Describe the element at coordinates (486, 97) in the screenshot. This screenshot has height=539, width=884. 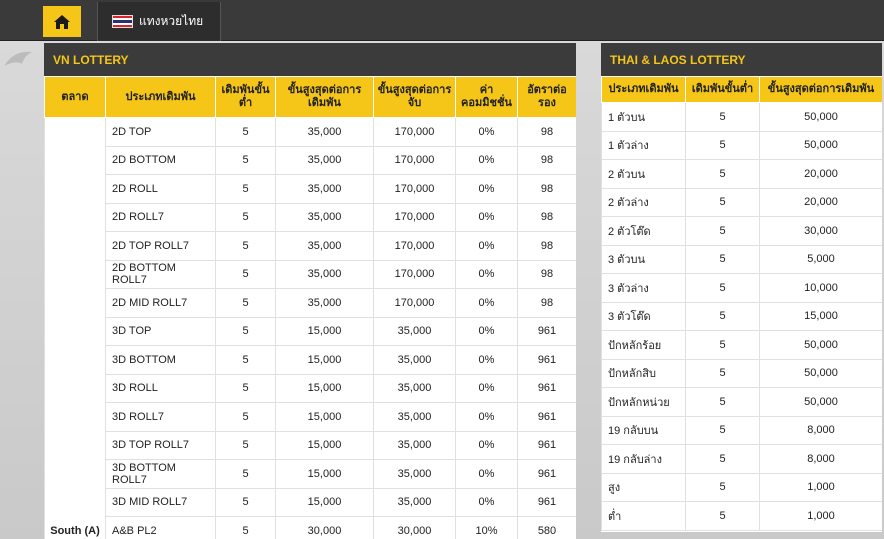
I see `vn-header-commission: ค่าคอมมิชชั่น` at that location.